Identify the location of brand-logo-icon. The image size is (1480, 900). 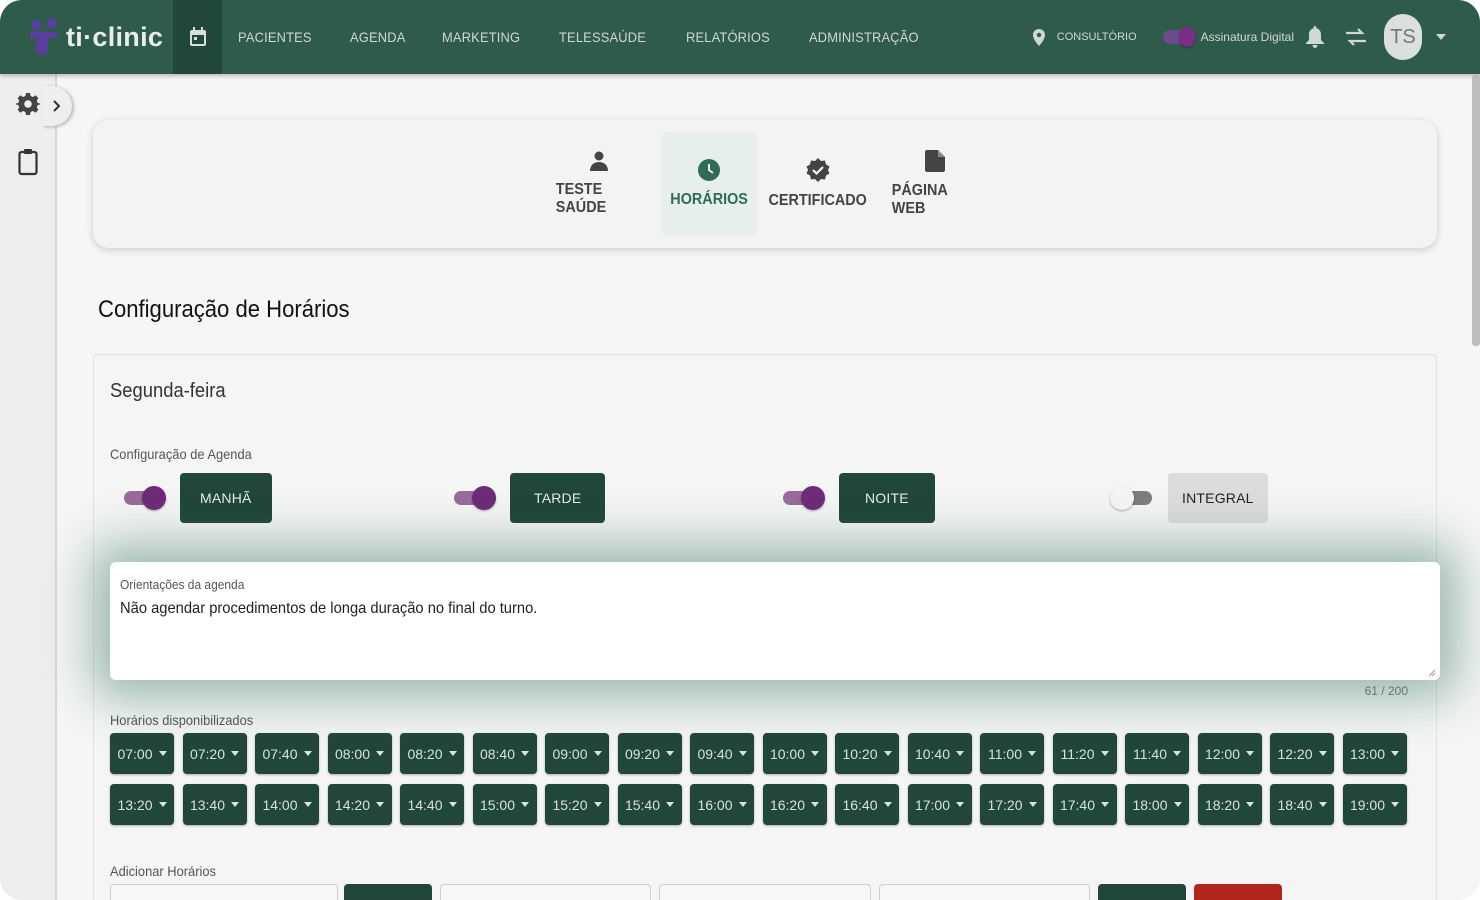
(44, 36).